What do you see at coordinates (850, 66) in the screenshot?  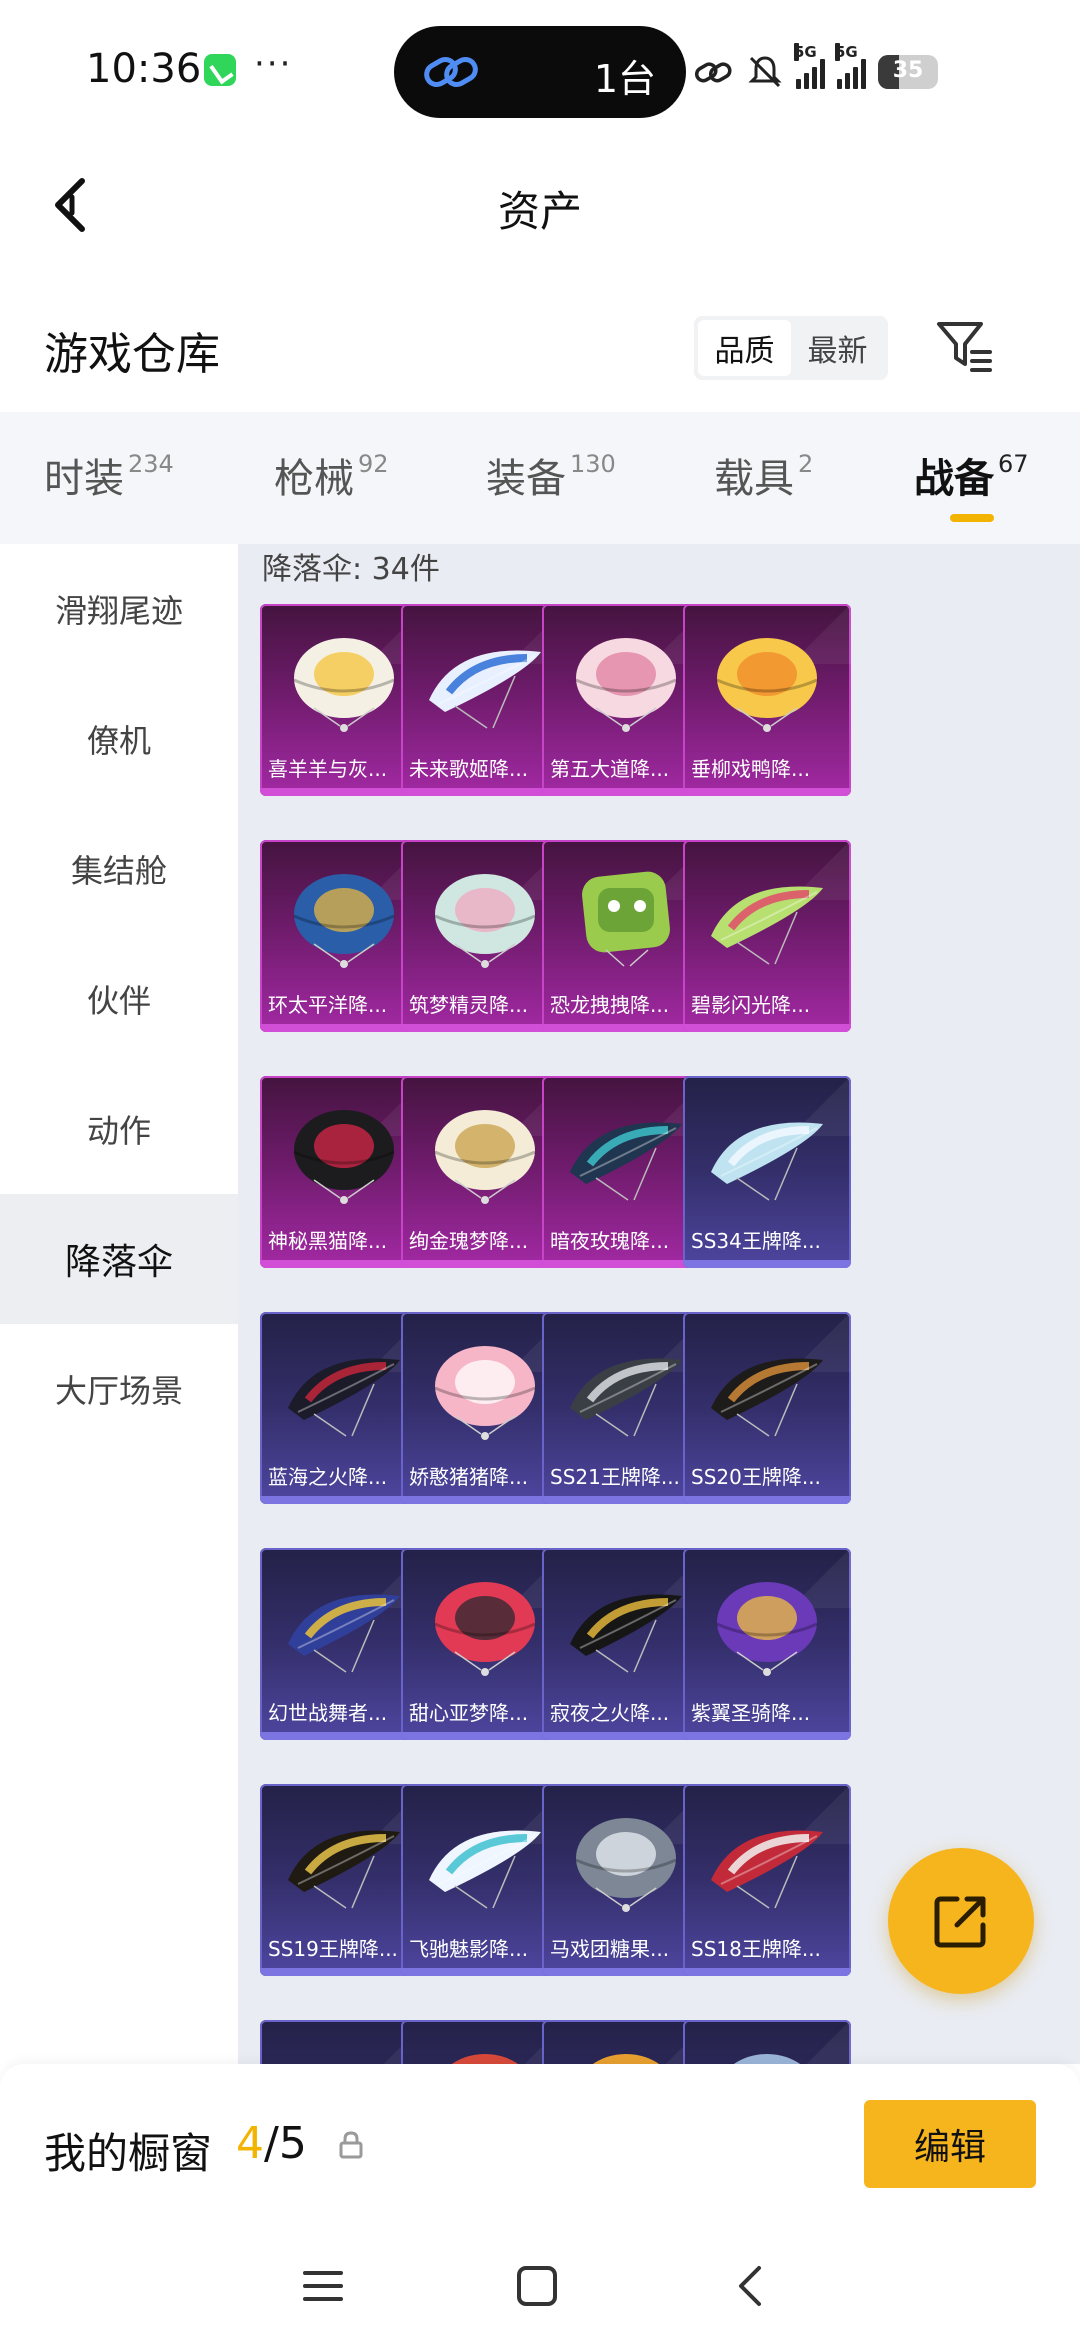 I see `signal-icon-2: 5G` at bounding box center [850, 66].